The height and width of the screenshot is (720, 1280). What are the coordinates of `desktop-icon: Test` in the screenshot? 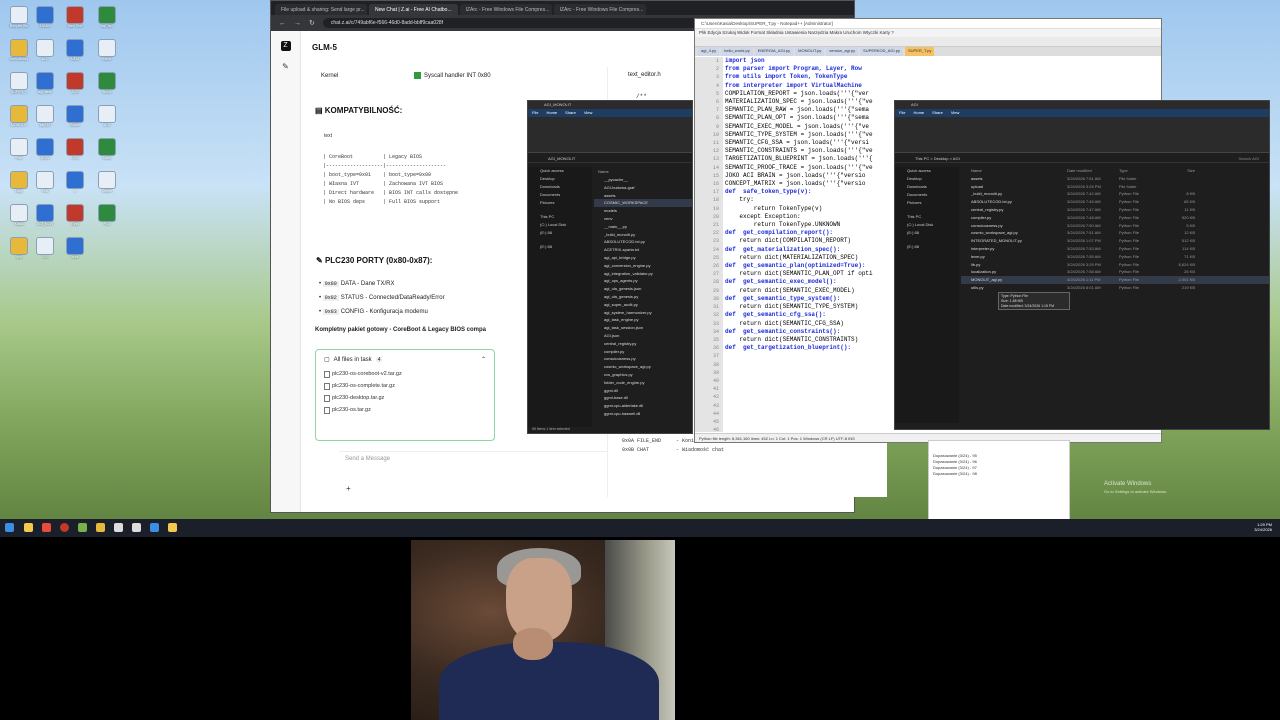 It's located at (45, 182).